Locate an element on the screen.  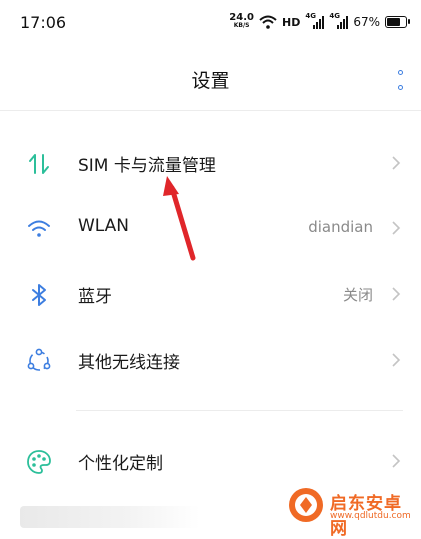
wifi-status-icon is located at coordinates (268, 22).